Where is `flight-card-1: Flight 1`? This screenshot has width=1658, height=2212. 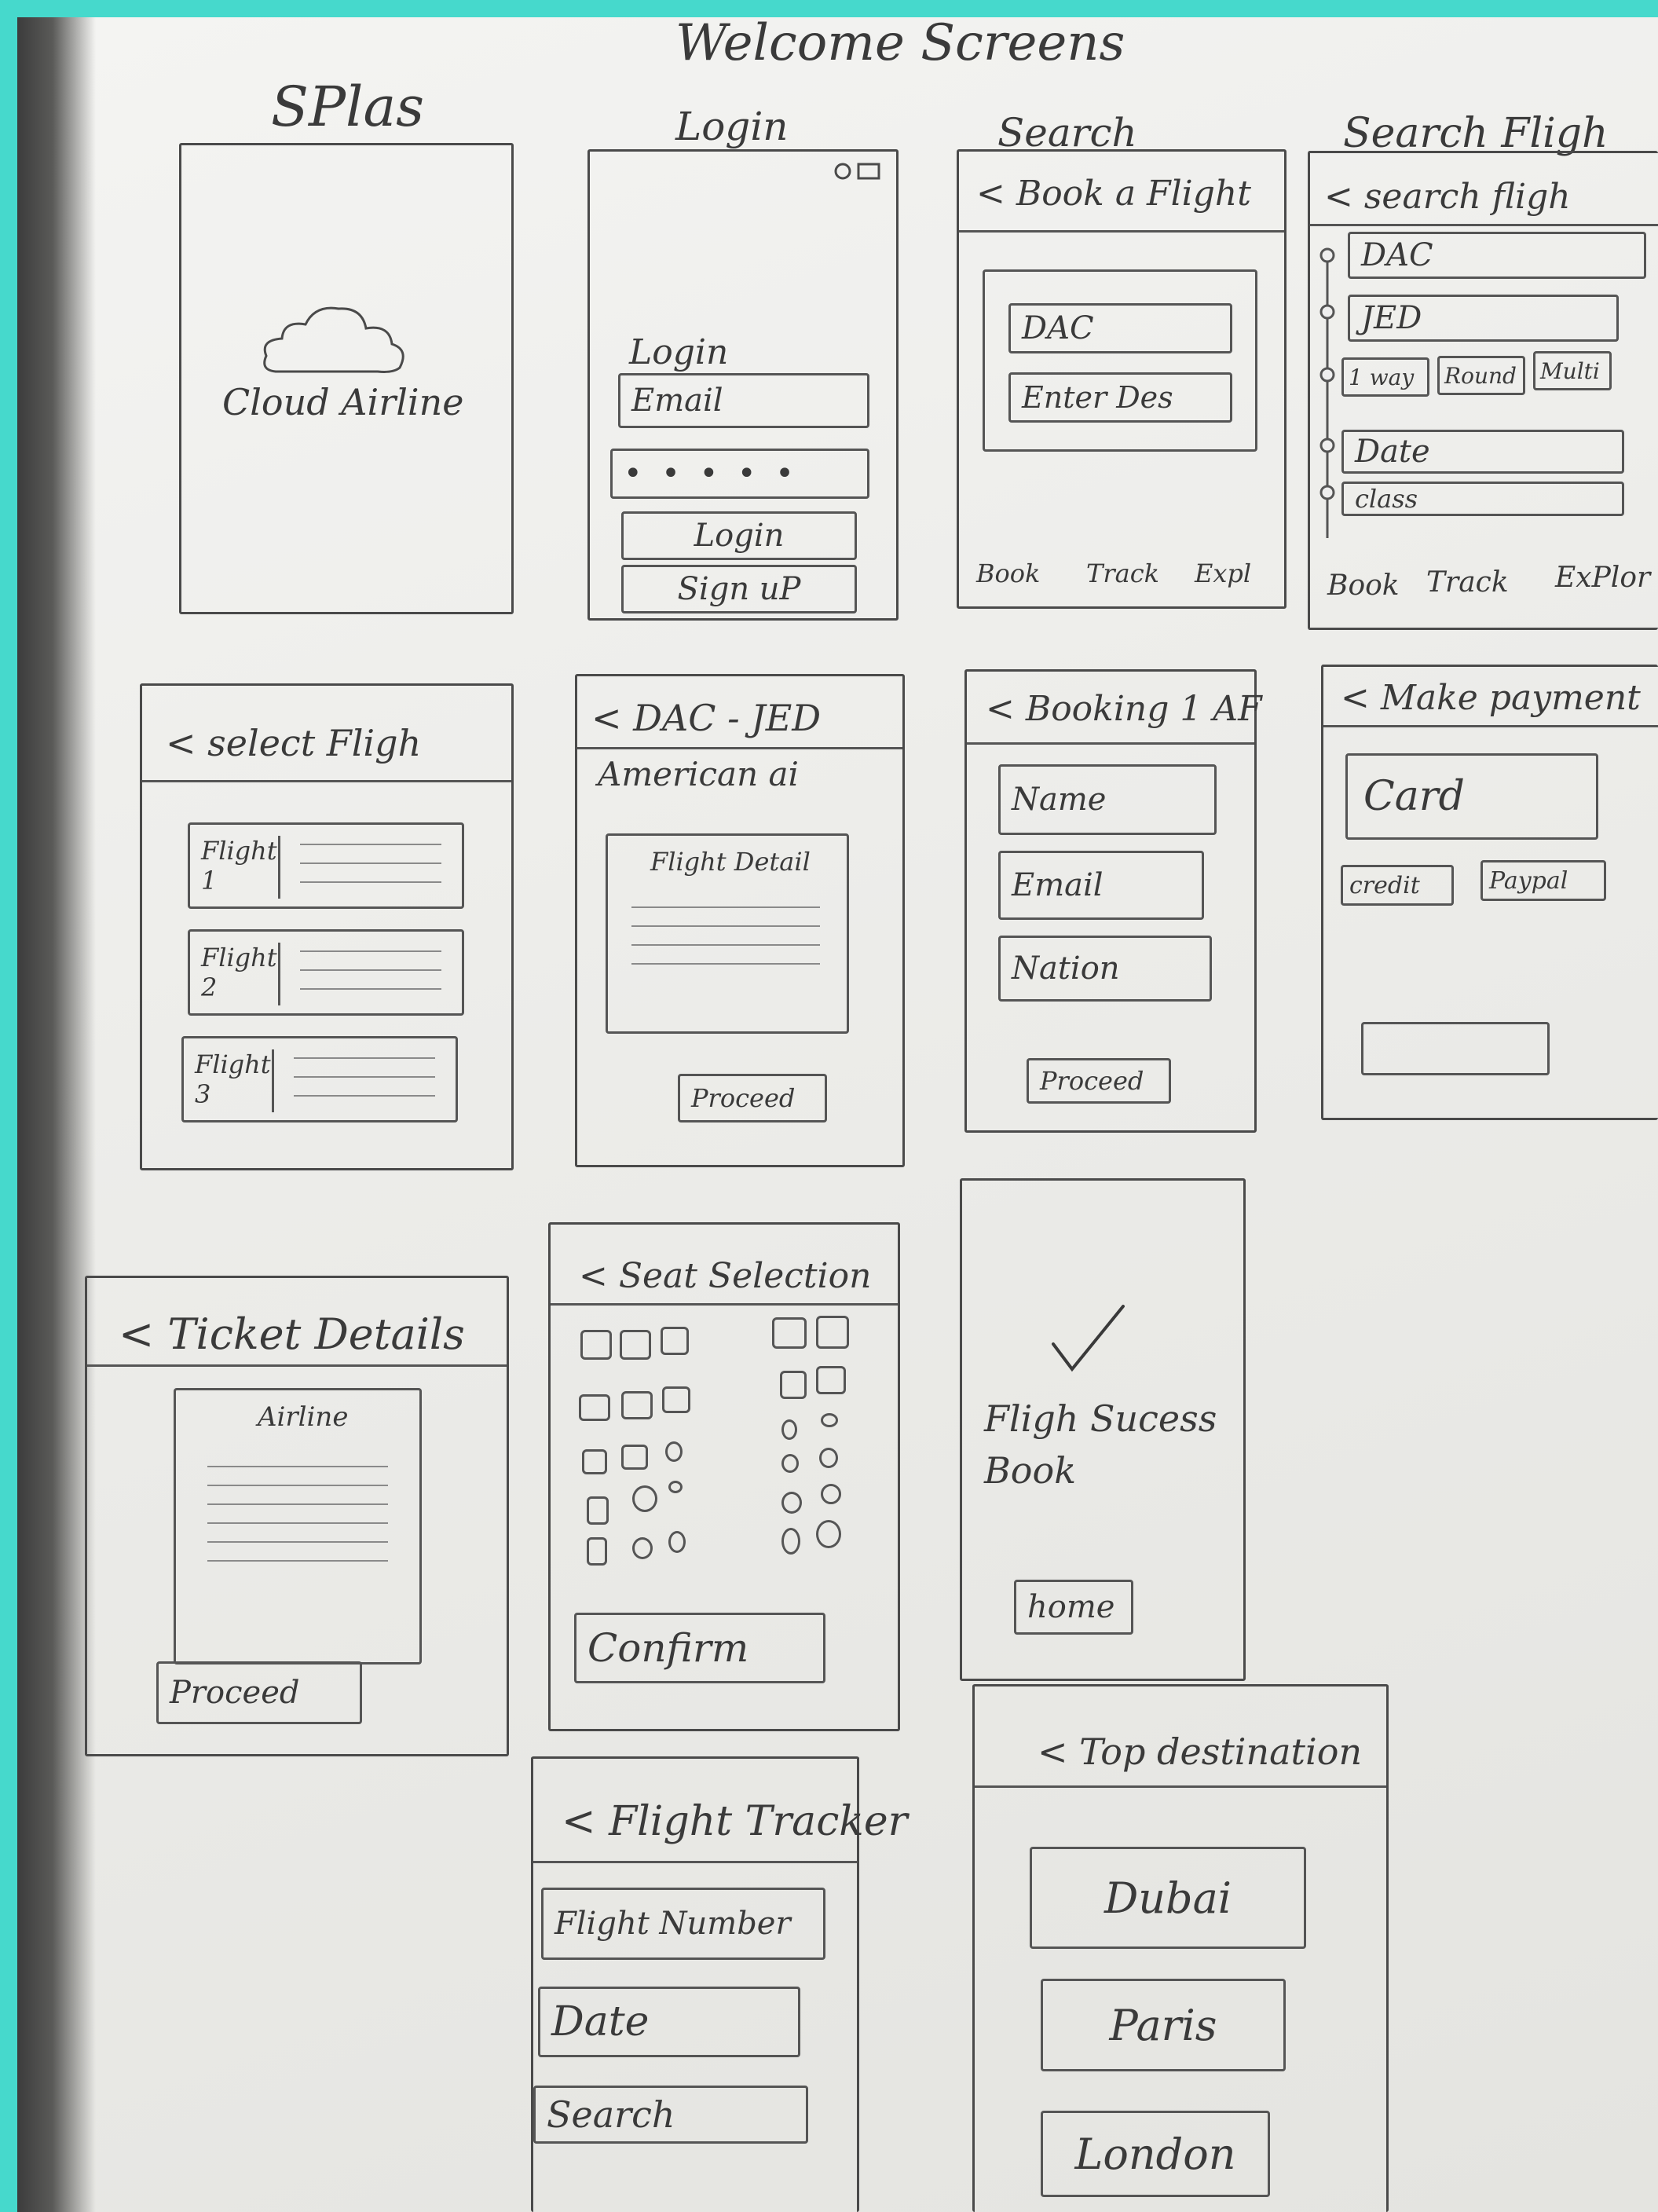 flight-card-1: Flight 1 is located at coordinates (326, 866).